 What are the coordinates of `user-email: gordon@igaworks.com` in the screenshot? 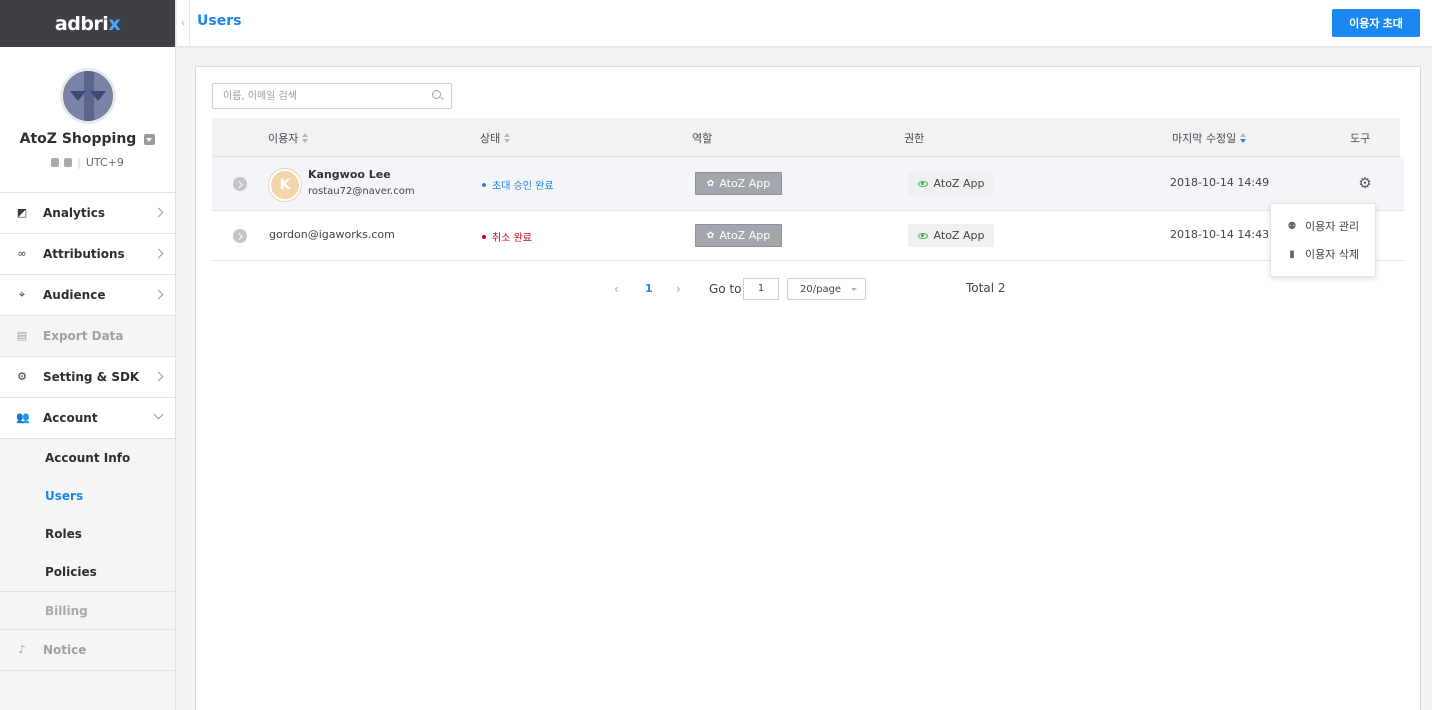 It's located at (332, 234).